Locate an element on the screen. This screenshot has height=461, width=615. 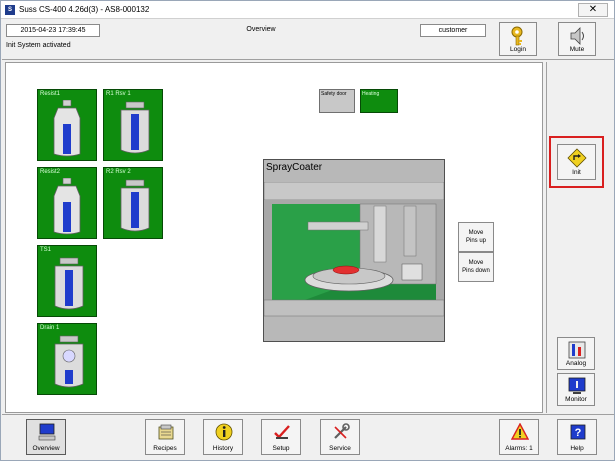
safety-door-indicator: Safety door is located at coordinates (337, 101).